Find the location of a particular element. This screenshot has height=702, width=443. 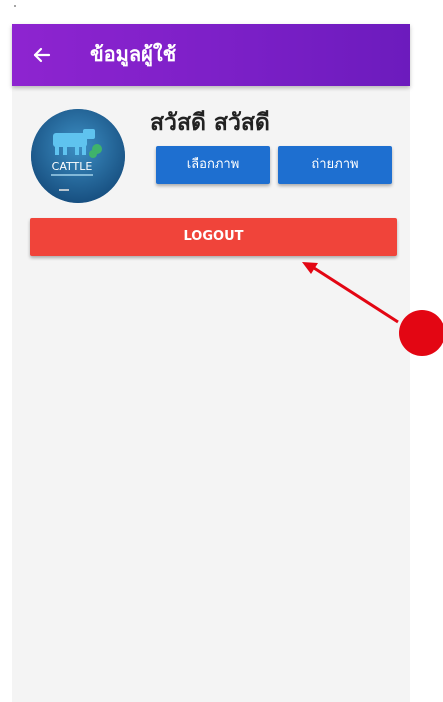

page-title: ข้อมูลผู้ใช้ is located at coordinates (133, 54).